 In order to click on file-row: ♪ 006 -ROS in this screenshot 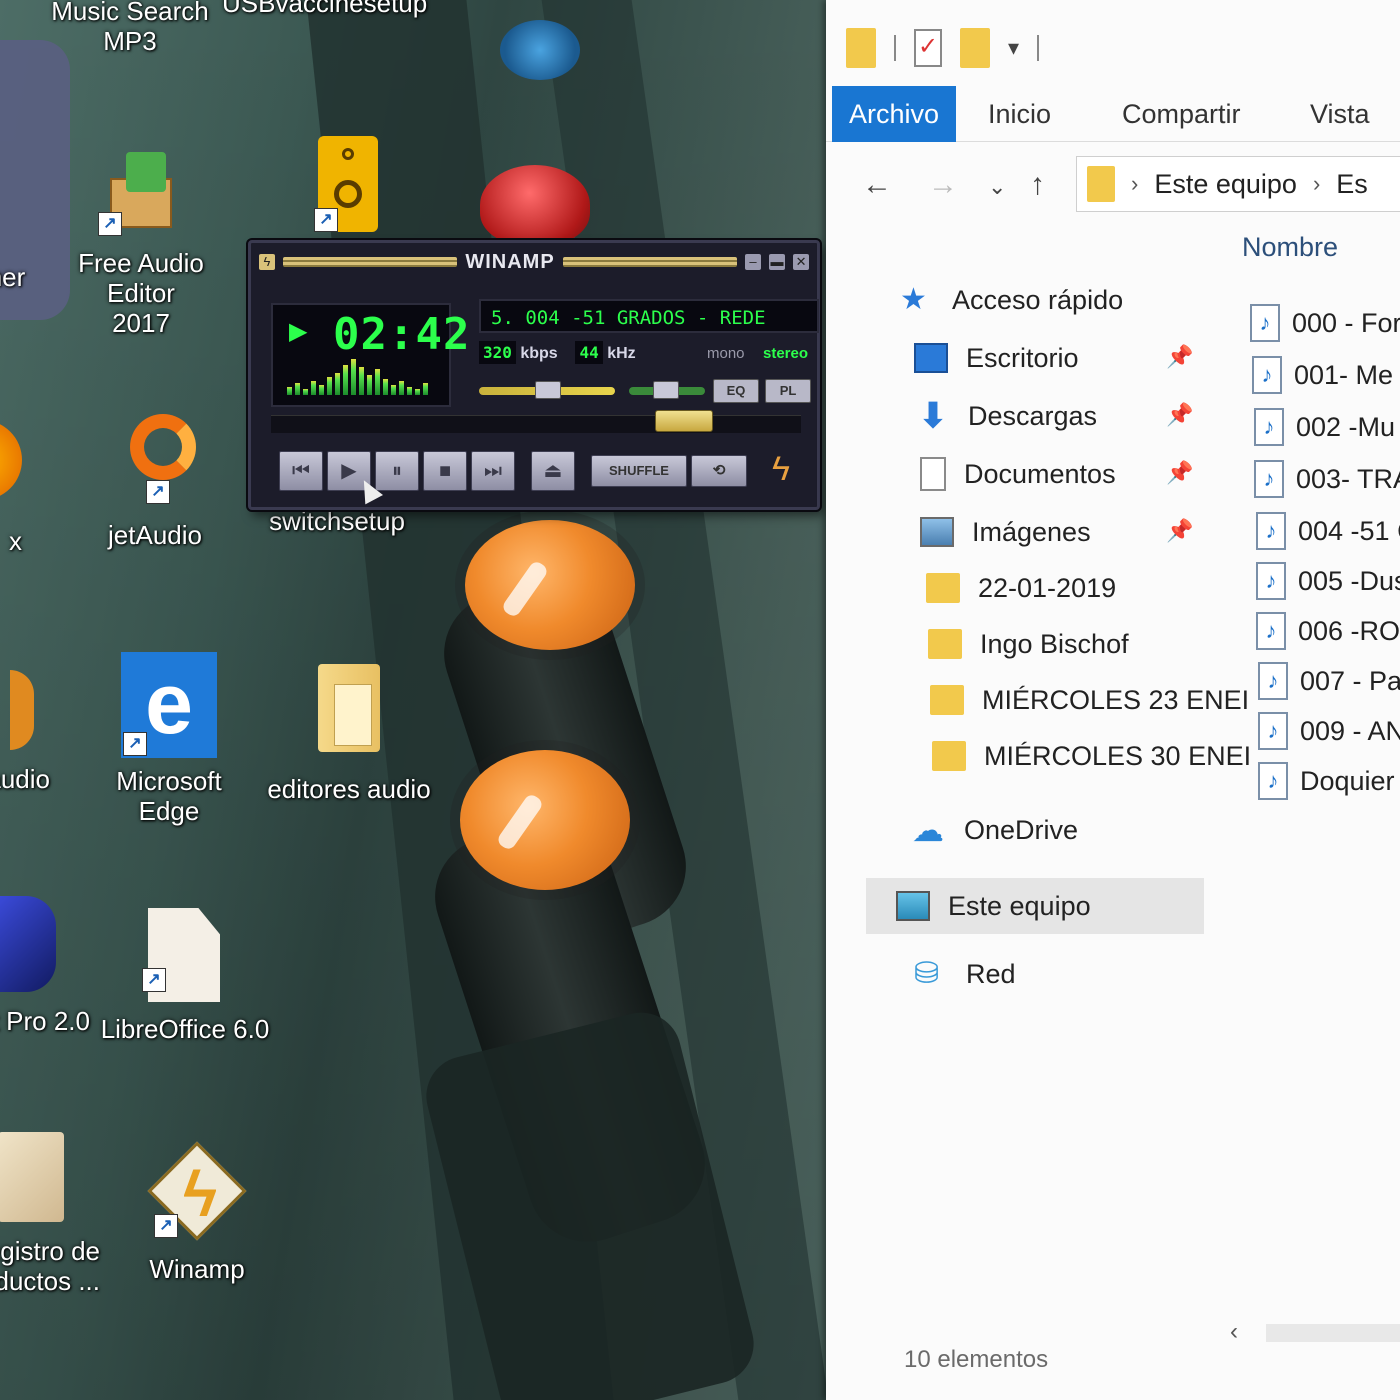, I will do `click(1328, 631)`.